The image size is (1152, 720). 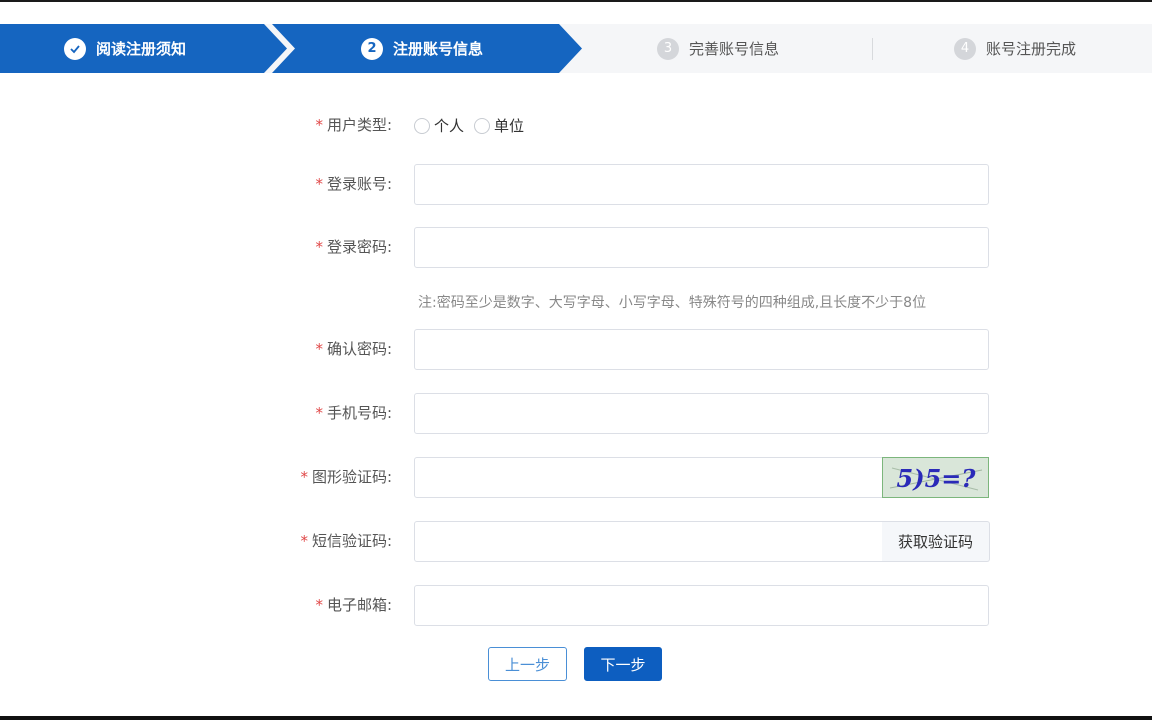 I want to click on step-registration-done: 4 账号注册完成, so click(x=1015, y=48).